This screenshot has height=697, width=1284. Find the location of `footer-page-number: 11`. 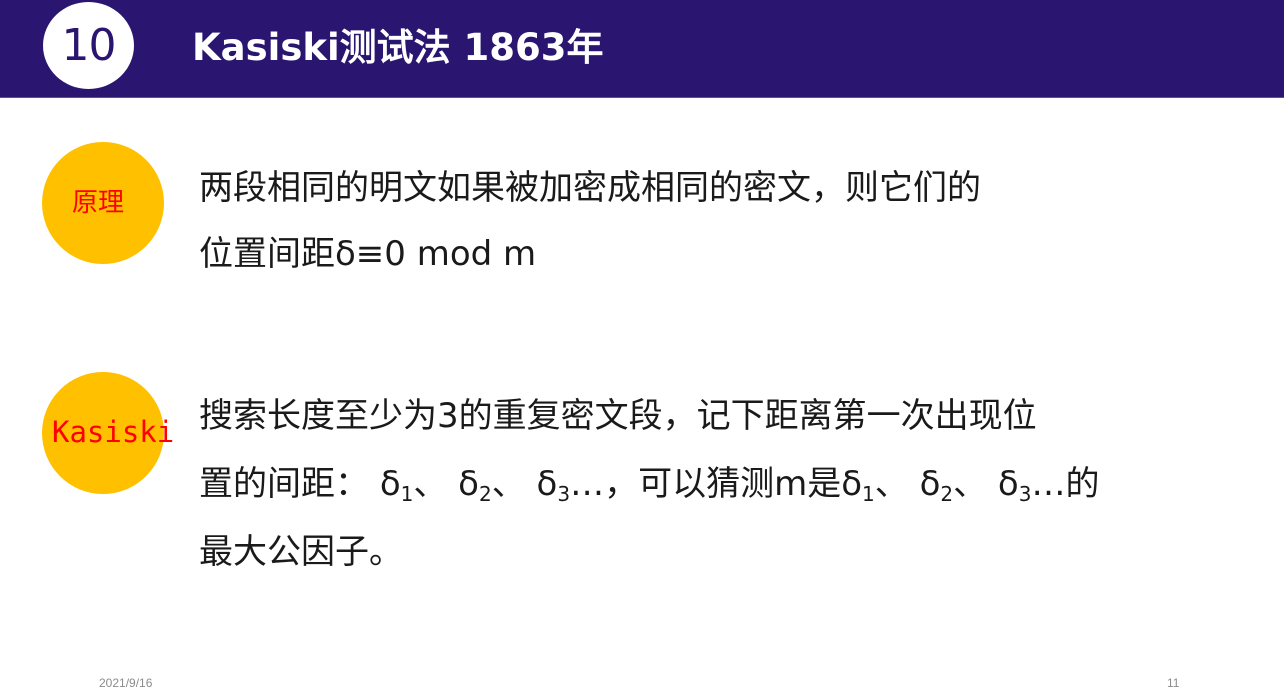

footer-page-number: 11 is located at coordinates (1173, 683).